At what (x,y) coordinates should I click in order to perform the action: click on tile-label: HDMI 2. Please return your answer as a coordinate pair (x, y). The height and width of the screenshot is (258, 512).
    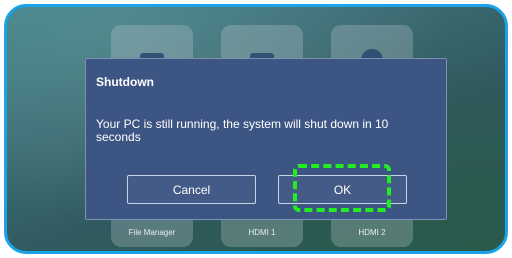
    Looking at the image, I should click on (372, 232).